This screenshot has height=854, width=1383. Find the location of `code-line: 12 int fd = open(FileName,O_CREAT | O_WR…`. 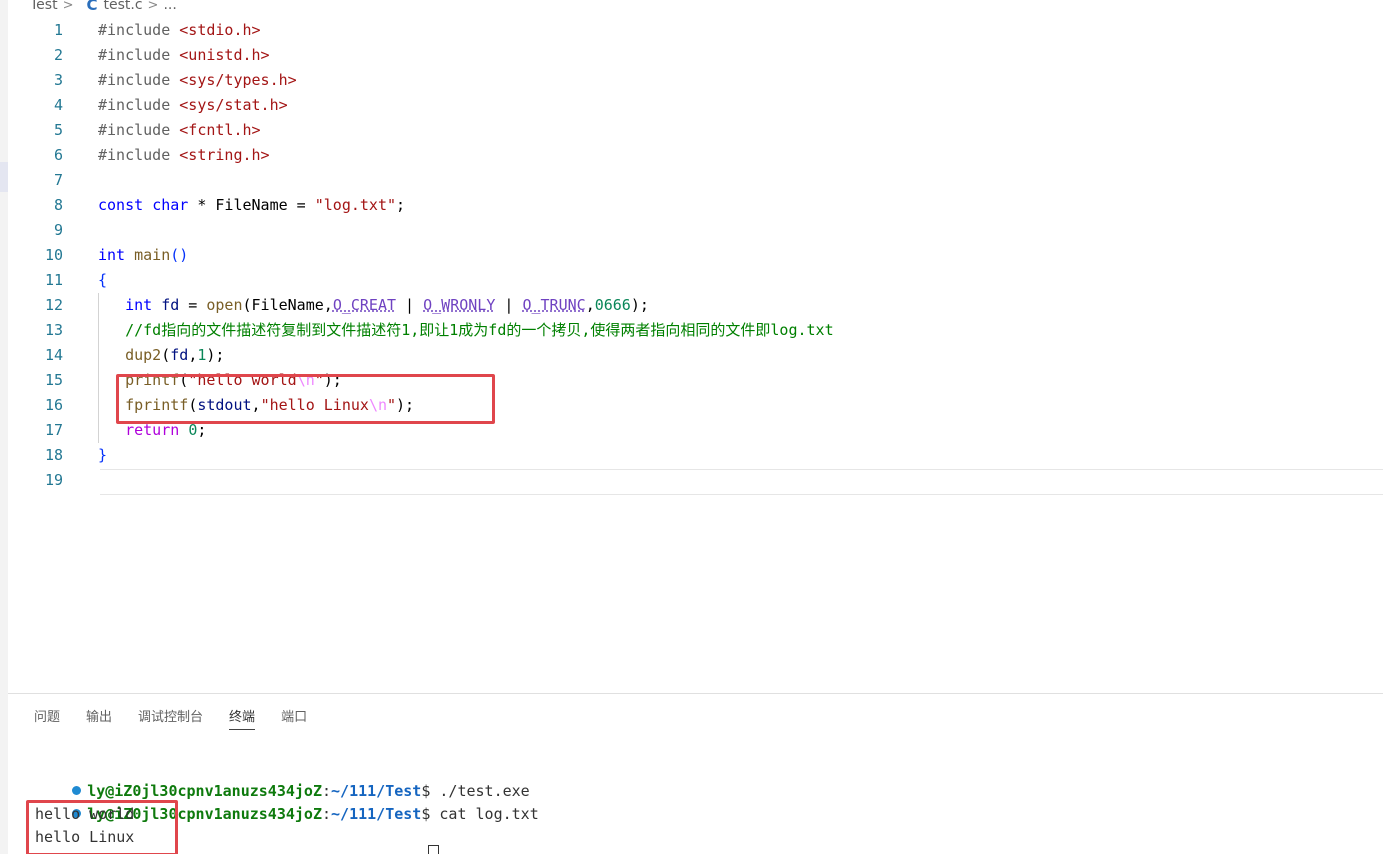

code-line: 12 int fd = open(FileName,O_CREAT | O_WR… is located at coordinates (695, 305).